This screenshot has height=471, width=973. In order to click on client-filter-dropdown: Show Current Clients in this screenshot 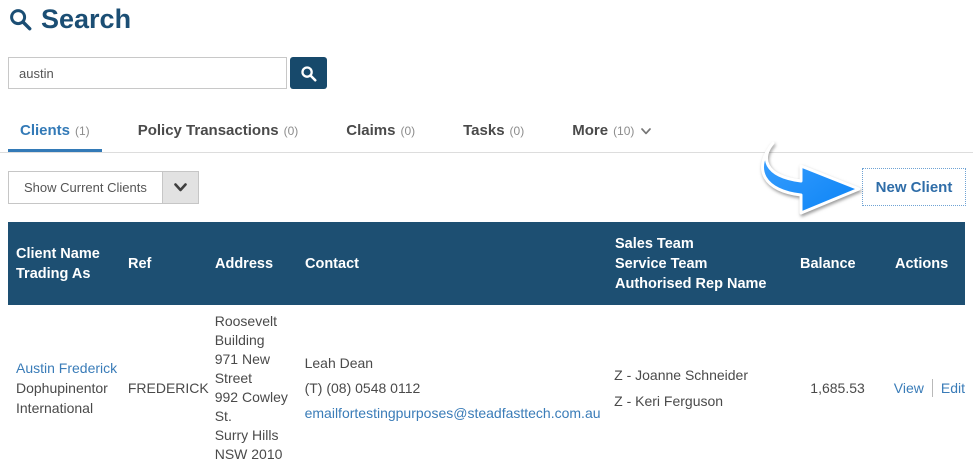, I will do `click(103, 187)`.